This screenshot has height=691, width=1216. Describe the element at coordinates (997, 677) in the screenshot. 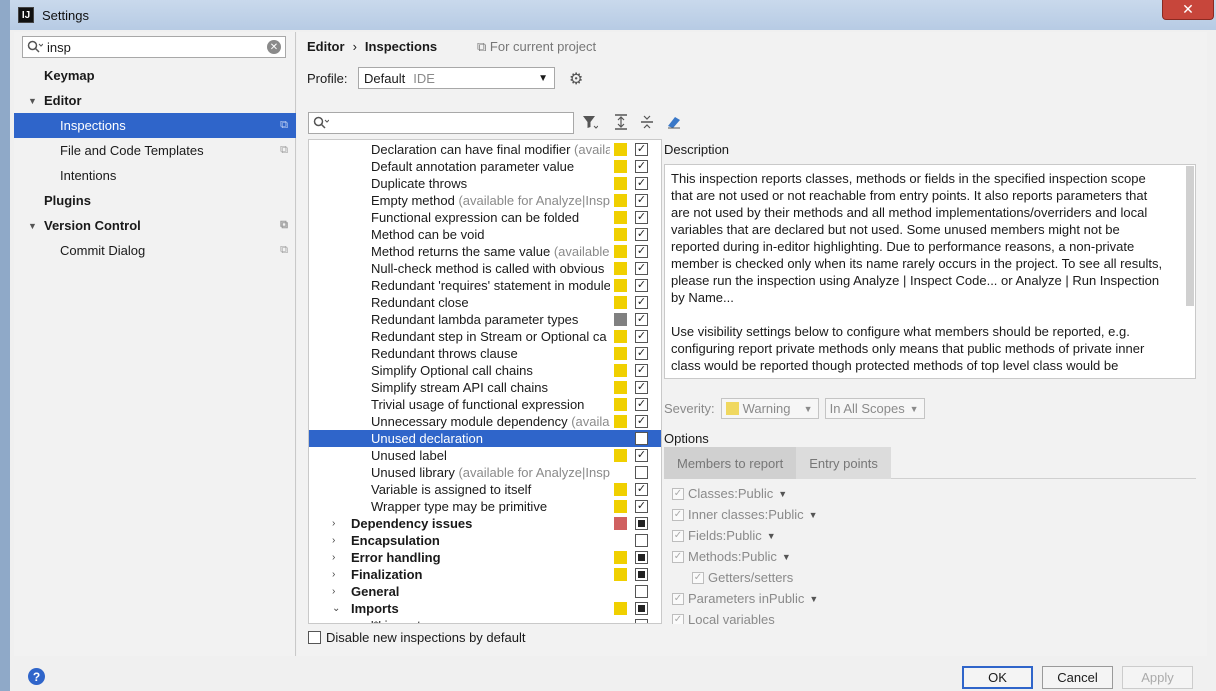

I see `ok-button: OK` at that location.